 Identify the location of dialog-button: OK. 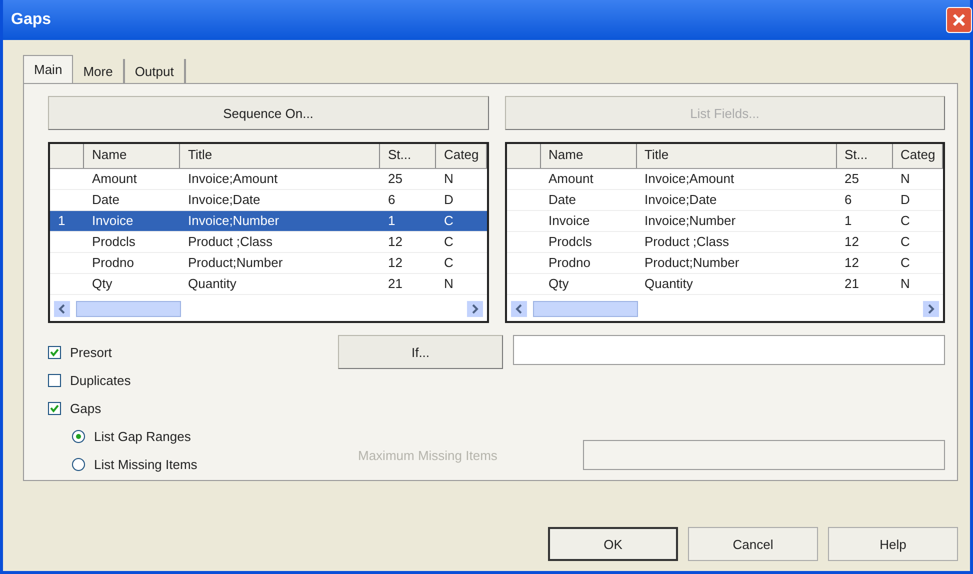
(613, 544).